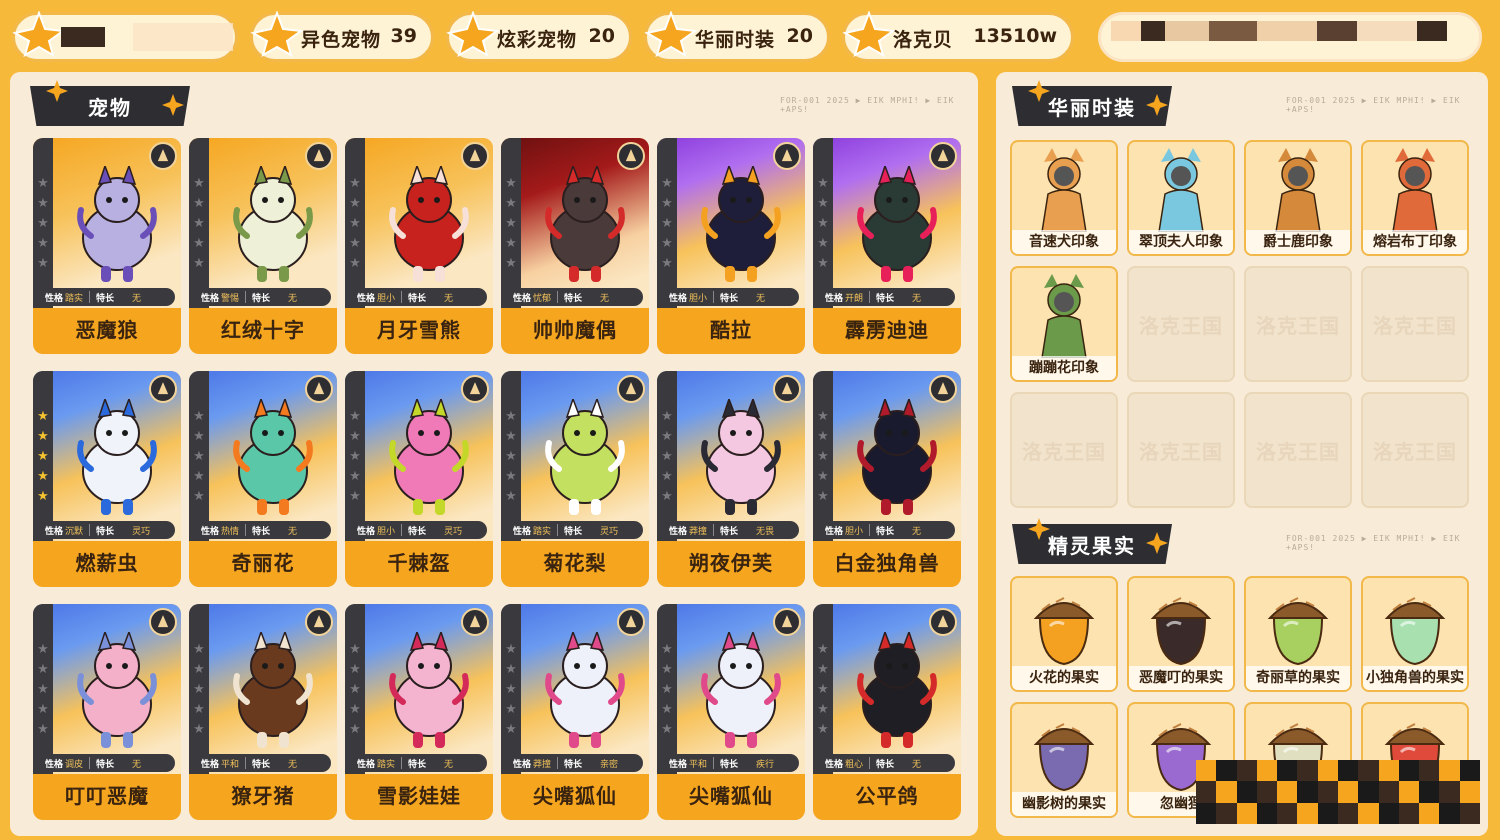  Describe the element at coordinates (341, 40) in the screenshot. I see `stat-label: 异色宠物` at that location.